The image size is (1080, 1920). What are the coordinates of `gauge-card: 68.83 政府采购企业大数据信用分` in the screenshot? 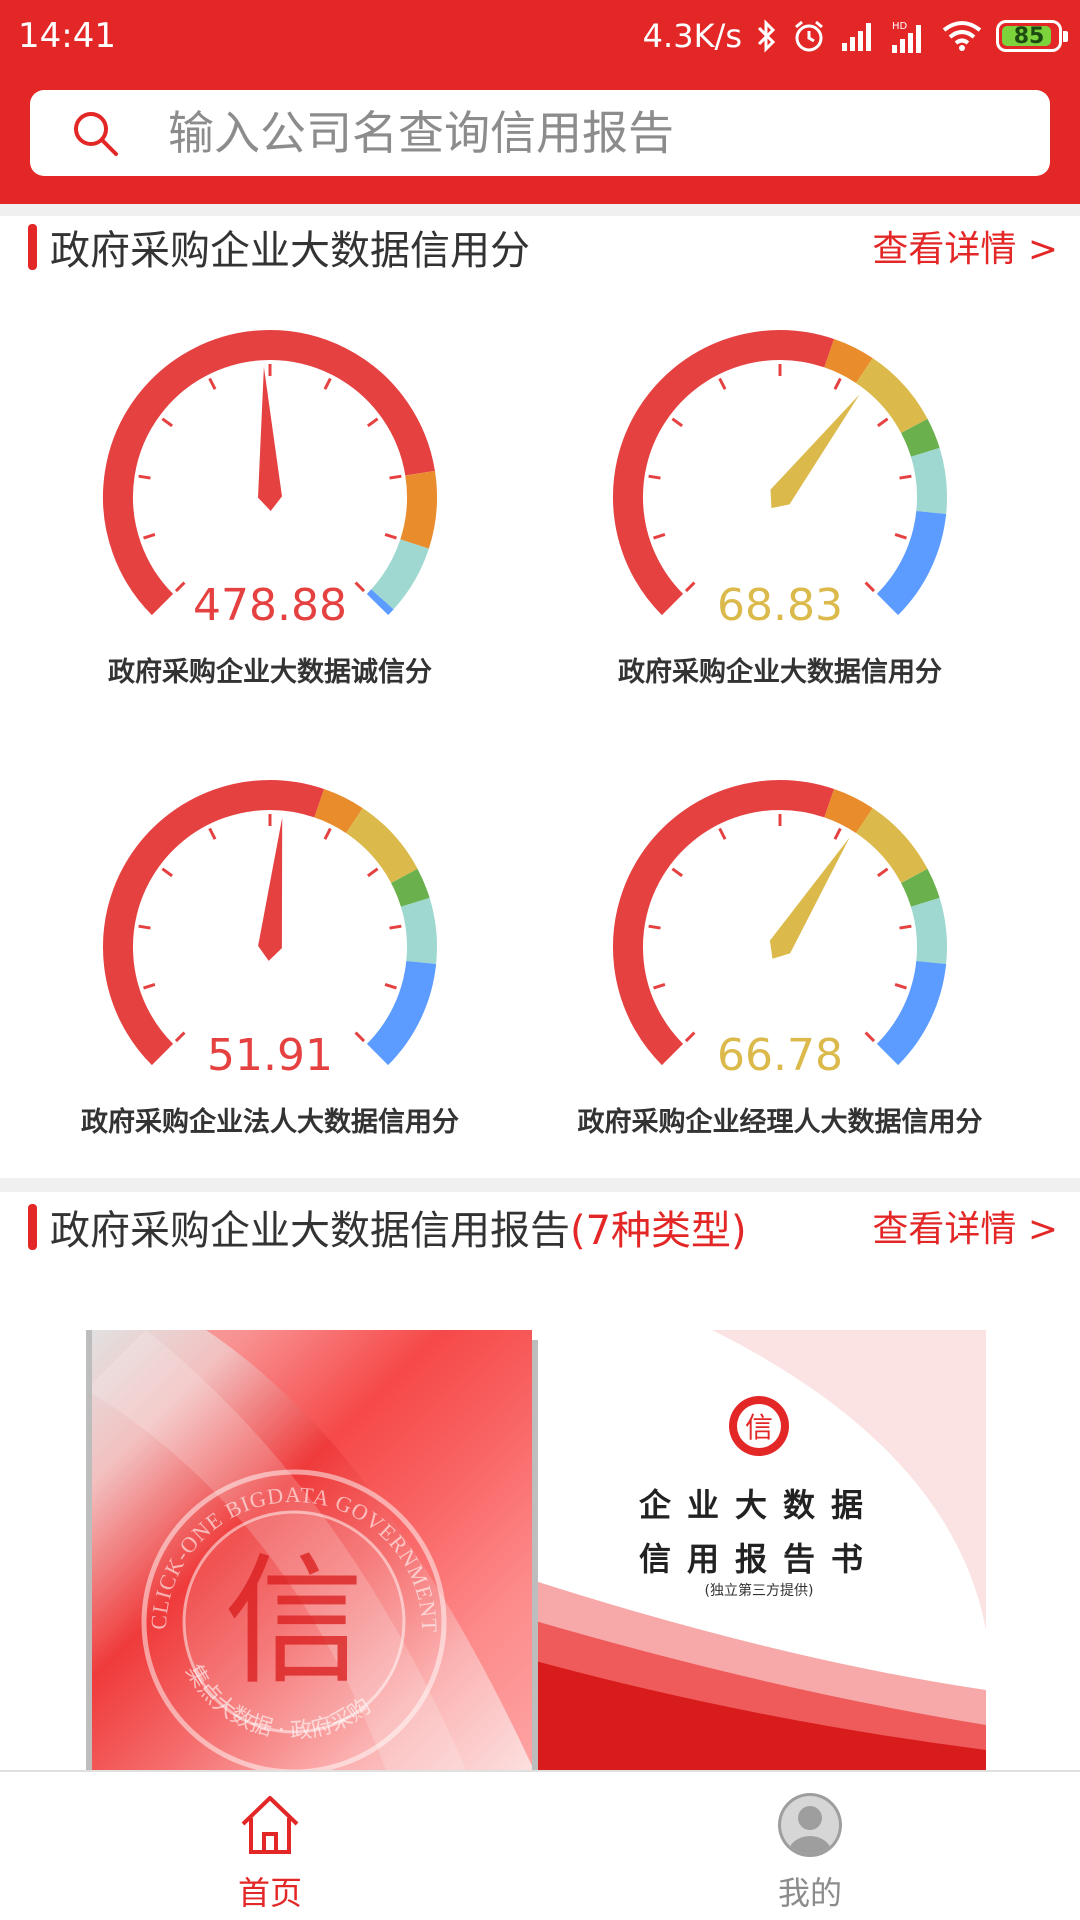 It's located at (780, 500).